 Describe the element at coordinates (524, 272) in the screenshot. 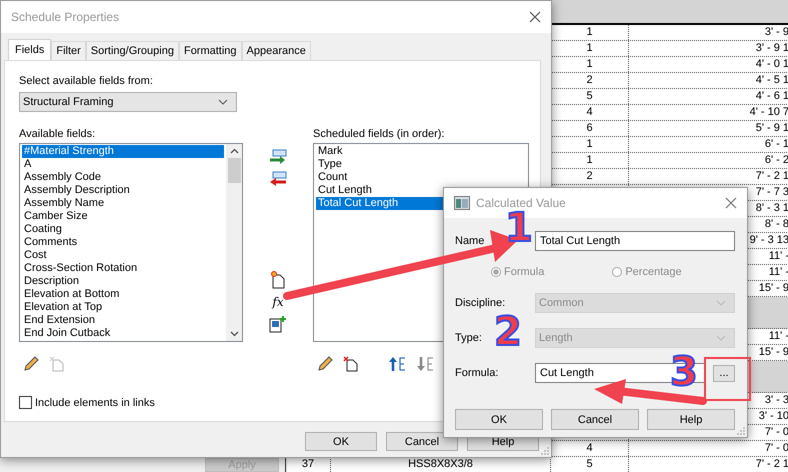

I see `radio-label: Formula` at that location.